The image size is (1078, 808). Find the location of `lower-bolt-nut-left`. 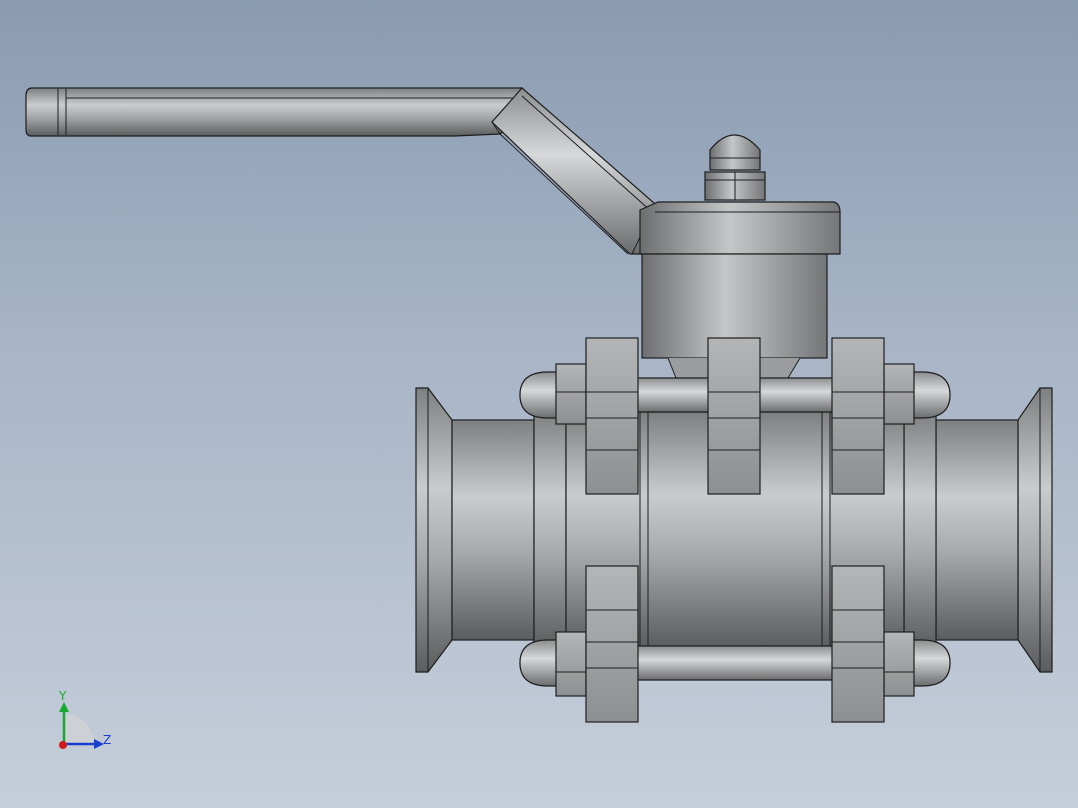

lower-bolt-nut-left is located at coordinates (612, 644).